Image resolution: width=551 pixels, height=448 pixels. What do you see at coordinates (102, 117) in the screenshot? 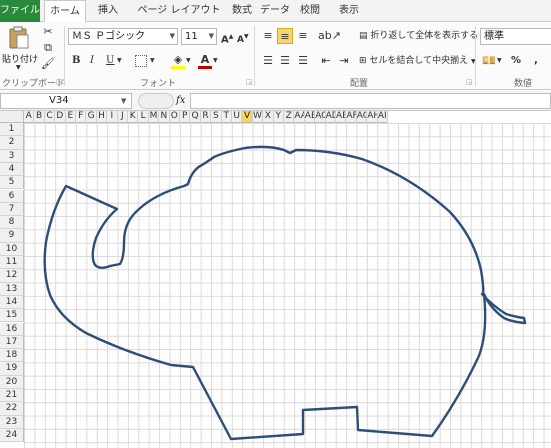
I see `column-header: H` at bounding box center [102, 117].